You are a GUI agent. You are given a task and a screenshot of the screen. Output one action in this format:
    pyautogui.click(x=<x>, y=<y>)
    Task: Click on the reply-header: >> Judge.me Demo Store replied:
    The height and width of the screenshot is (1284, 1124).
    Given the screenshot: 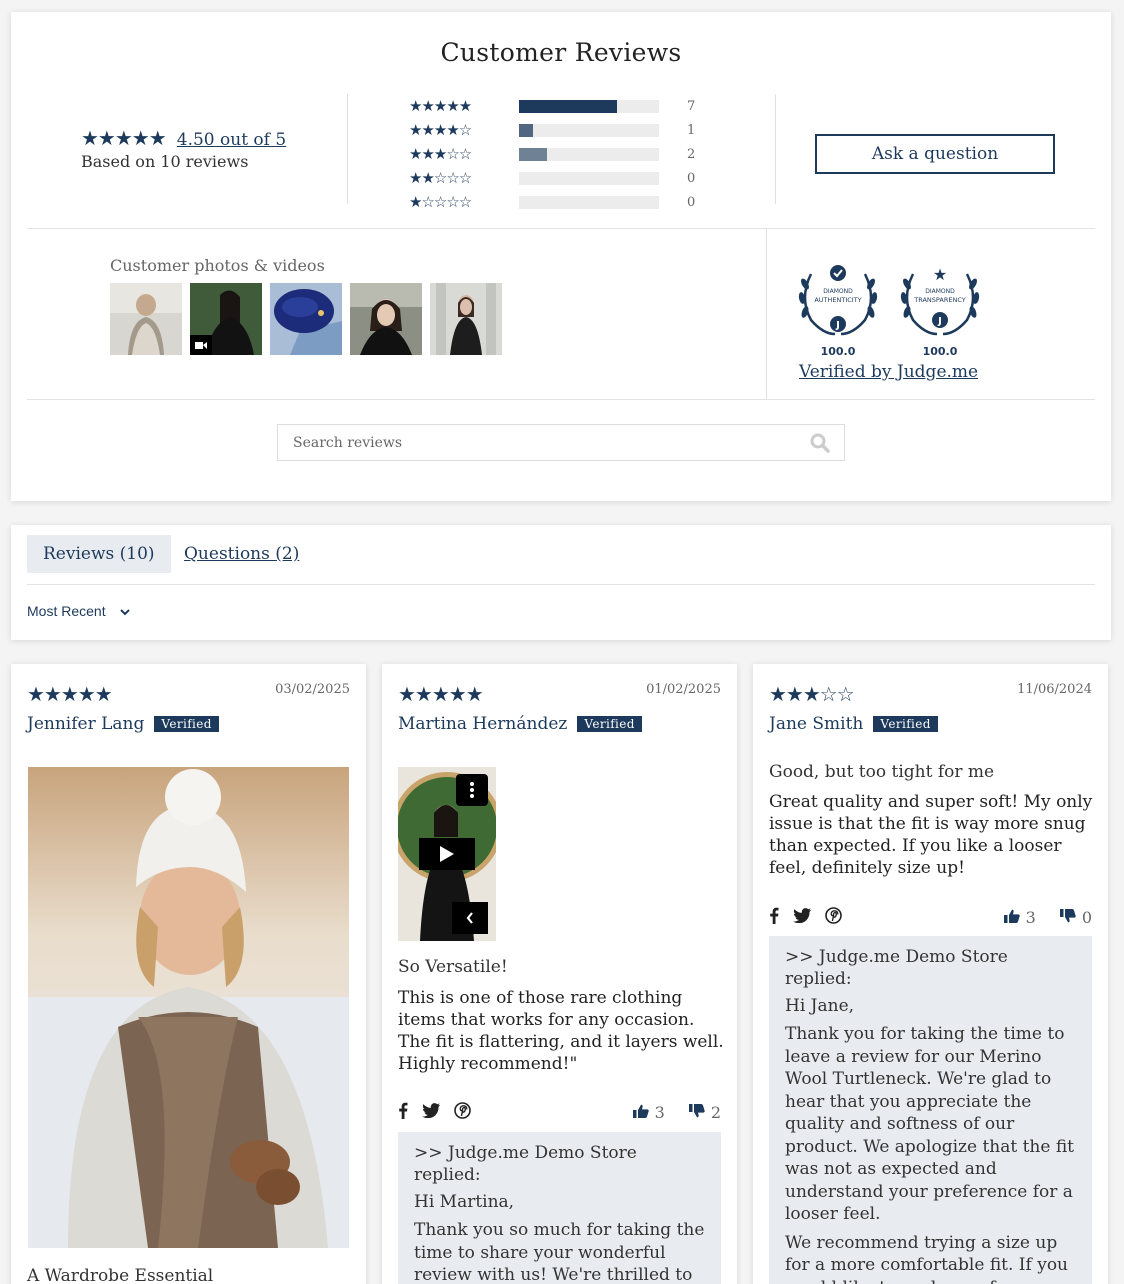 What is the action you would take?
    pyautogui.click(x=896, y=968)
    